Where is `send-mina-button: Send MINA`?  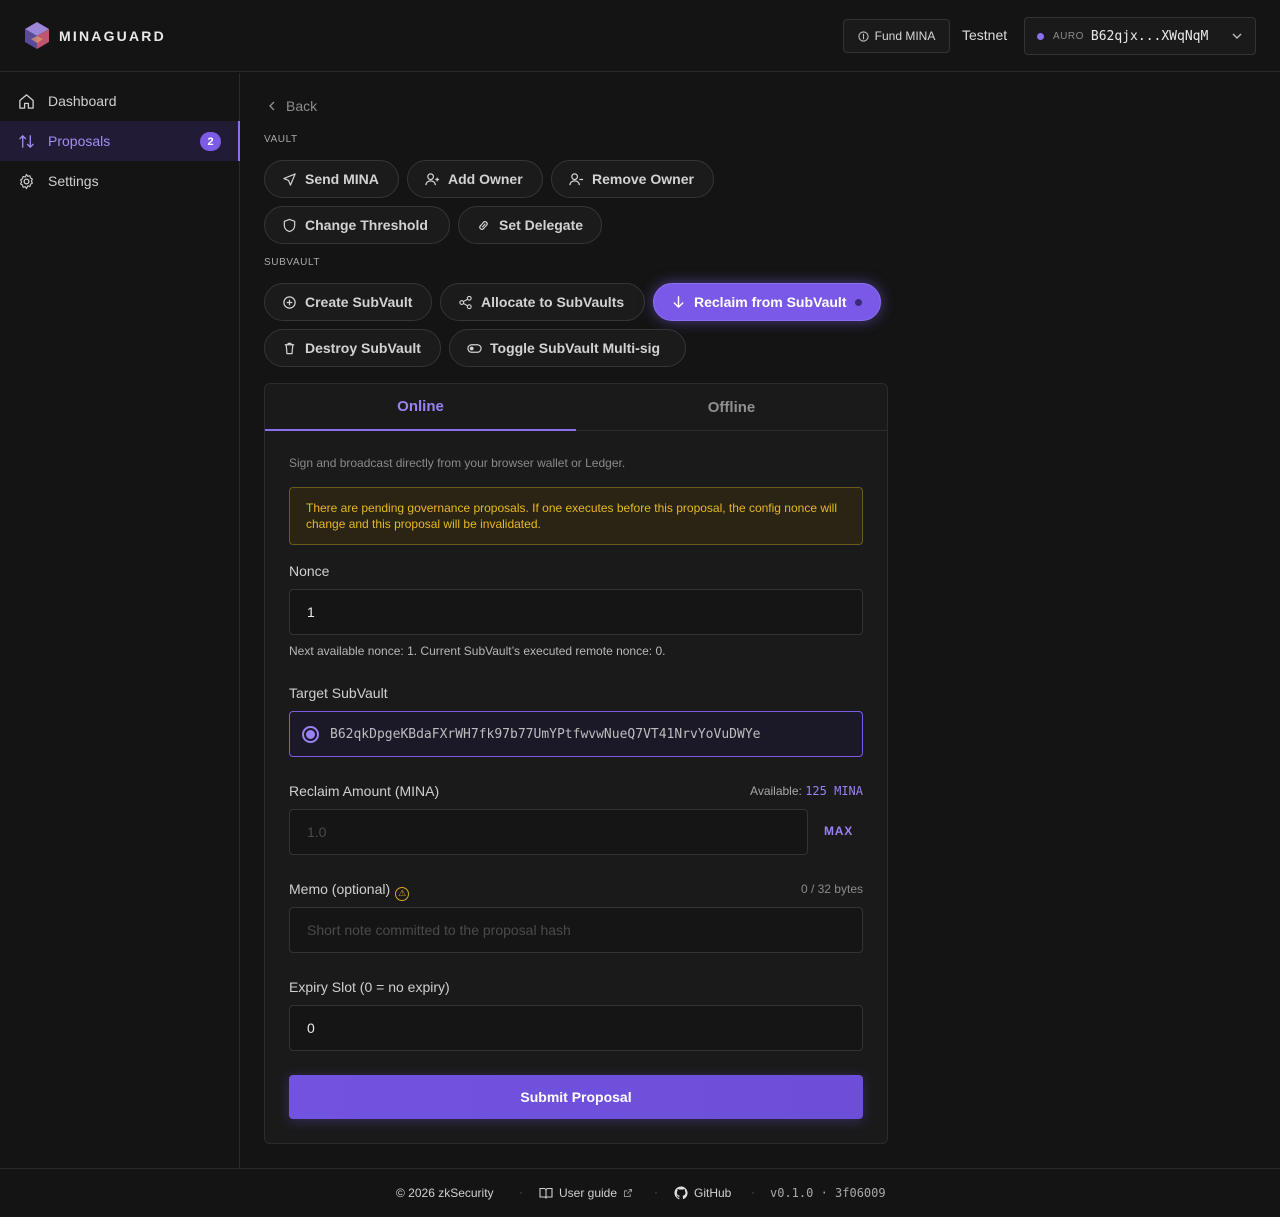 send-mina-button: Send MINA is located at coordinates (331, 179).